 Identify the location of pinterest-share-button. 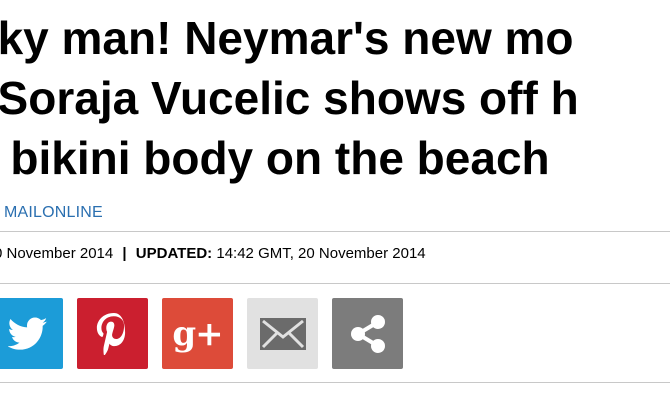
(112, 333).